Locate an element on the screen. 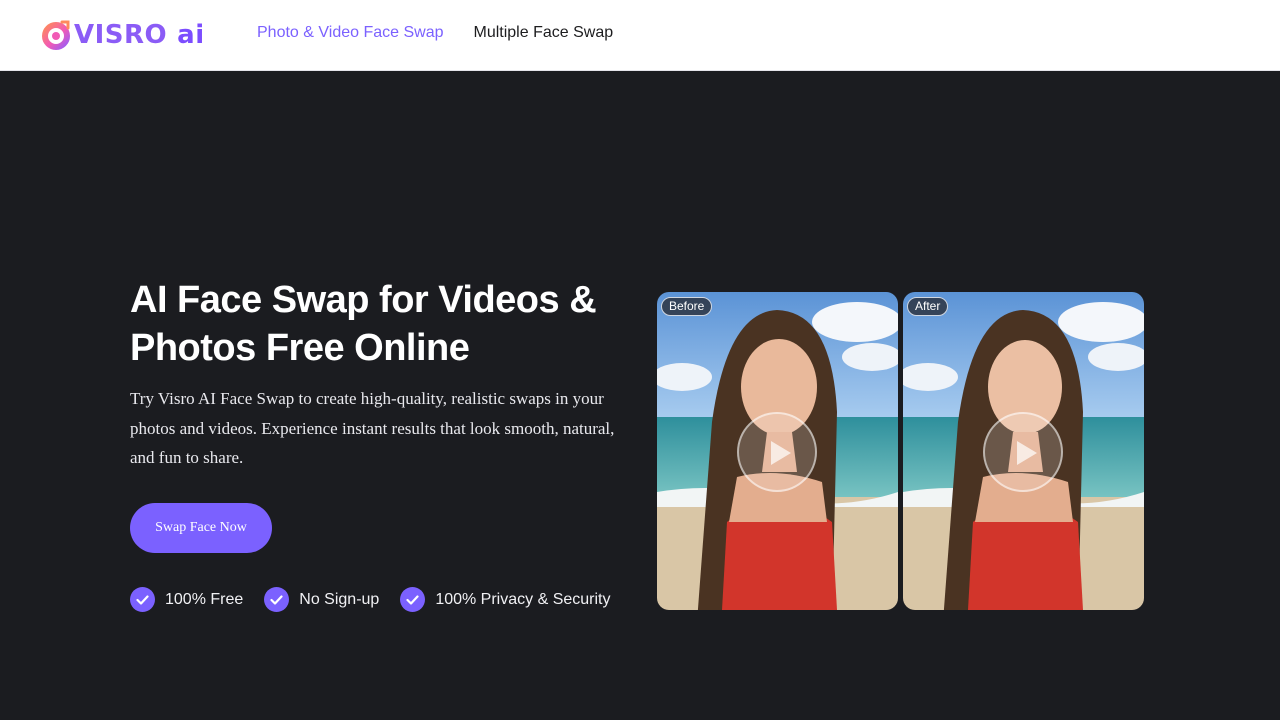 The image size is (1280, 720). after-preview-card: After is located at coordinates (1023, 451).